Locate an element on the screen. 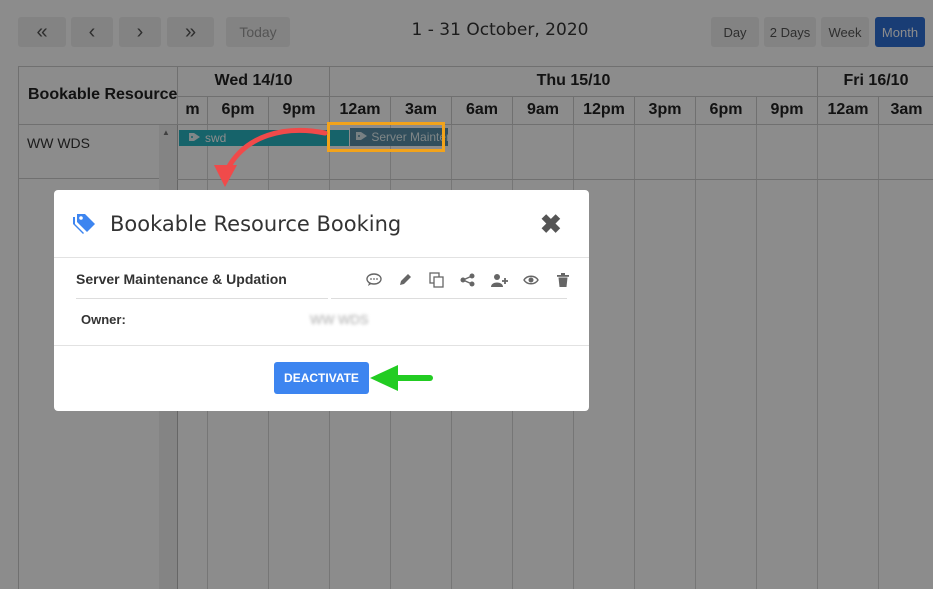 This screenshot has height=589, width=933. owner-value: WW WDS is located at coordinates (339, 319).